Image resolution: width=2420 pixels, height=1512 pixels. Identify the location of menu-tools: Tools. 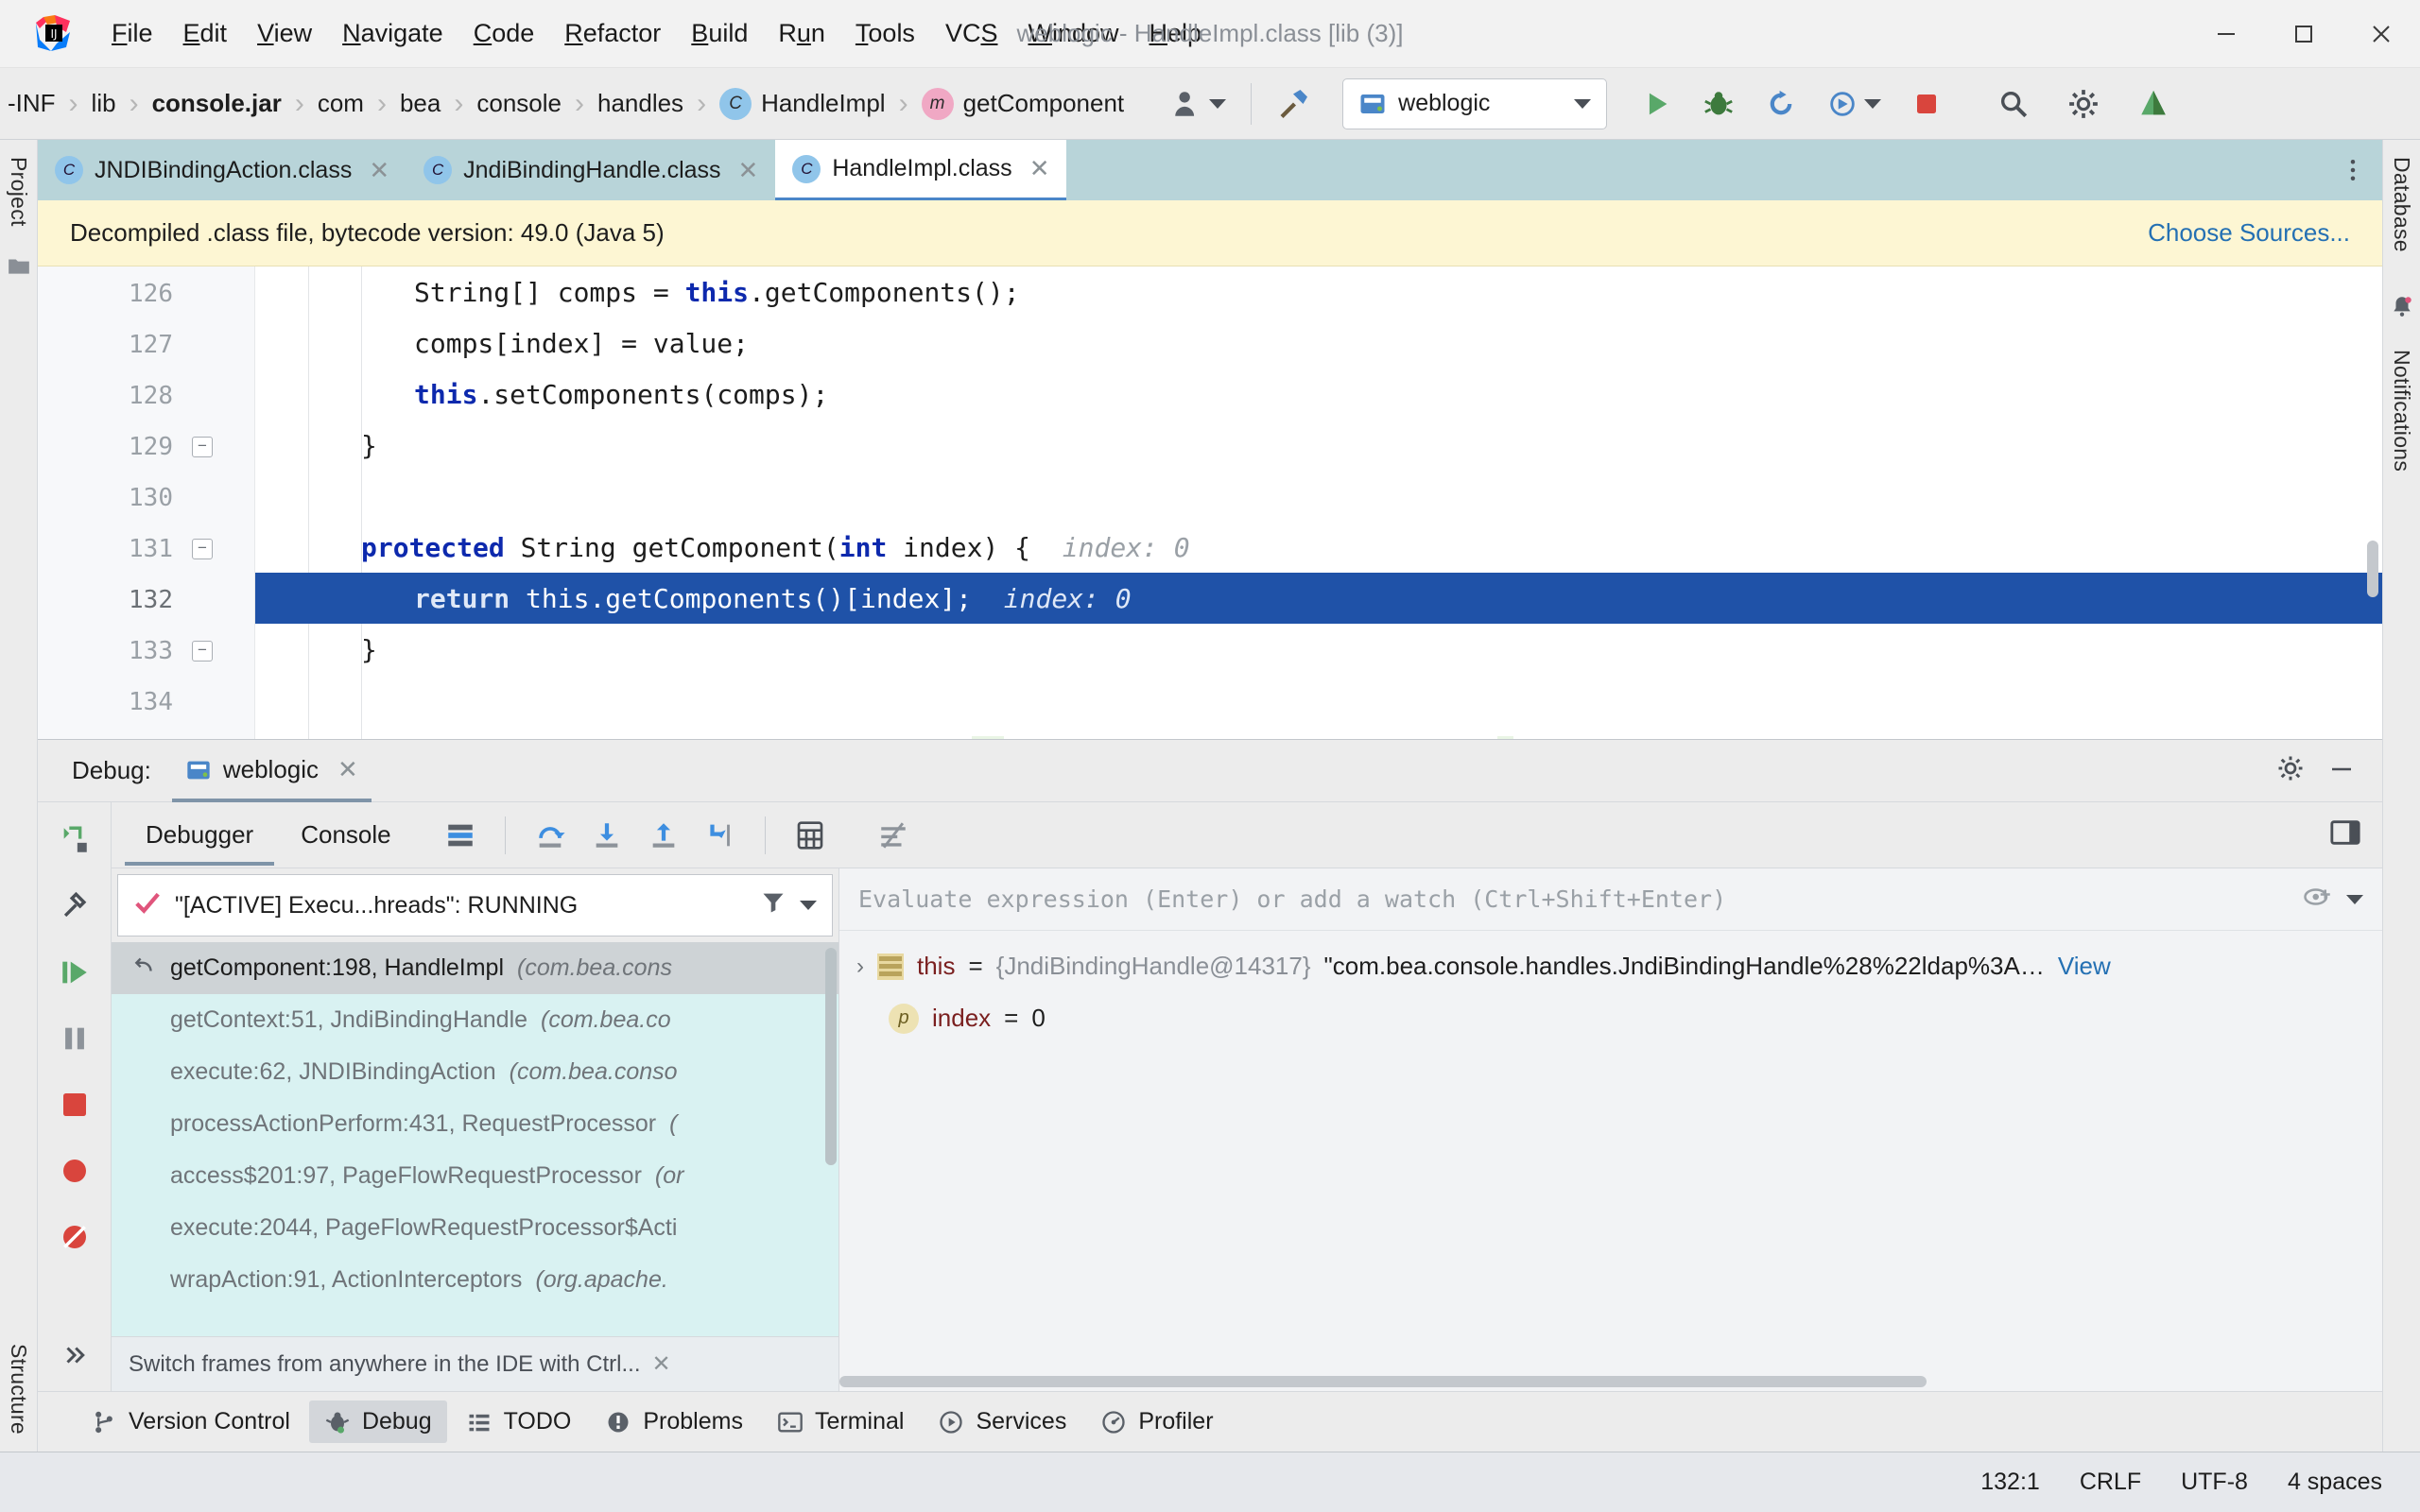
(885, 33).